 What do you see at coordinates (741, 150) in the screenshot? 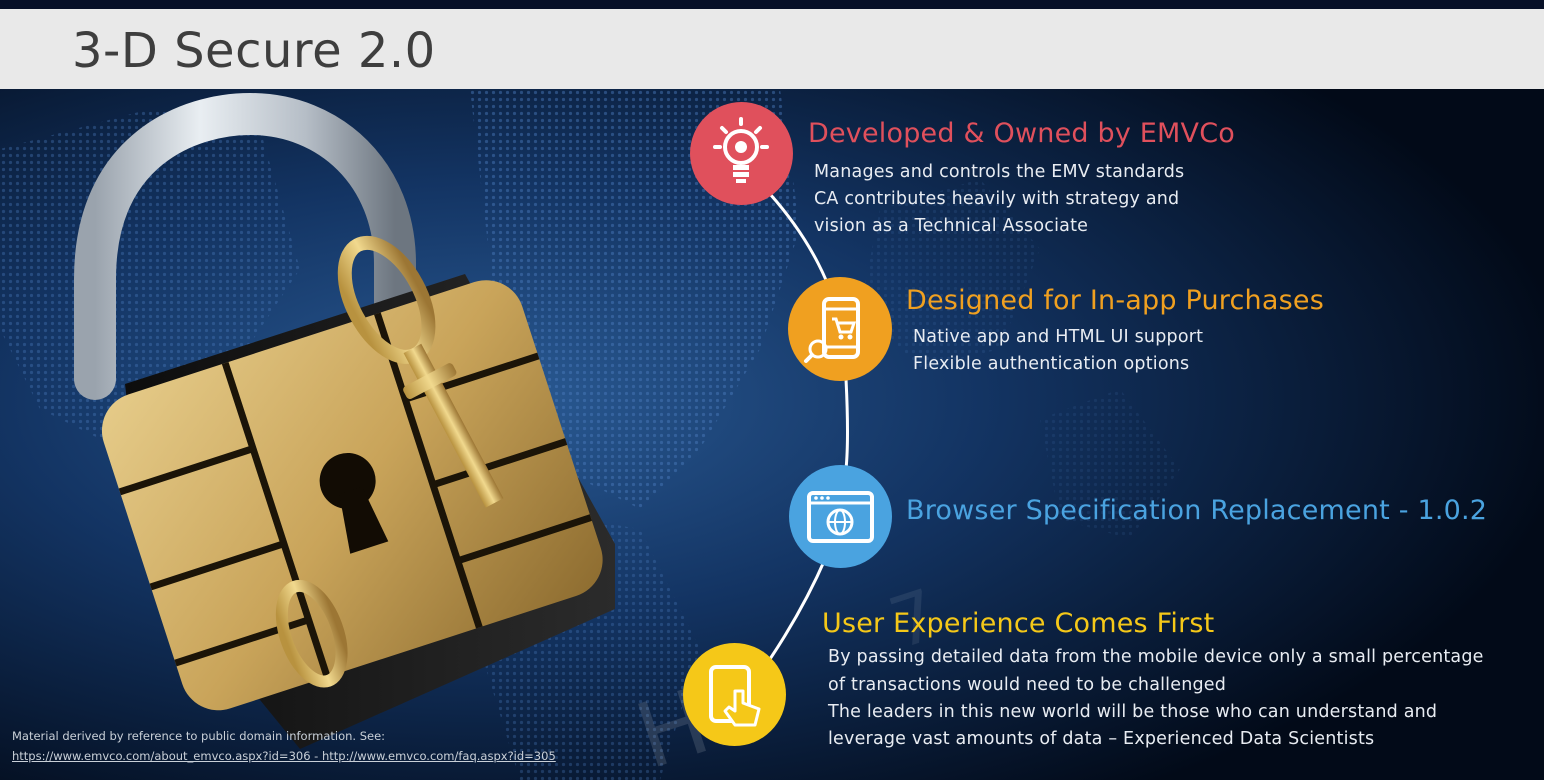
I see `lightbulb-gear-icon` at bounding box center [741, 150].